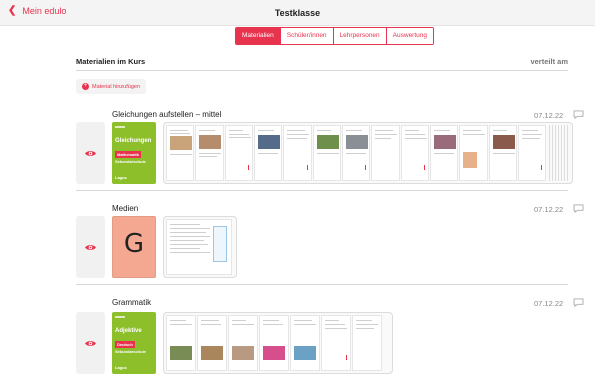  What do you see at coordinates (549, 61) in the screenshot?
I see `column-header-distributed: verteilt am` at bounding box center [549, 61].